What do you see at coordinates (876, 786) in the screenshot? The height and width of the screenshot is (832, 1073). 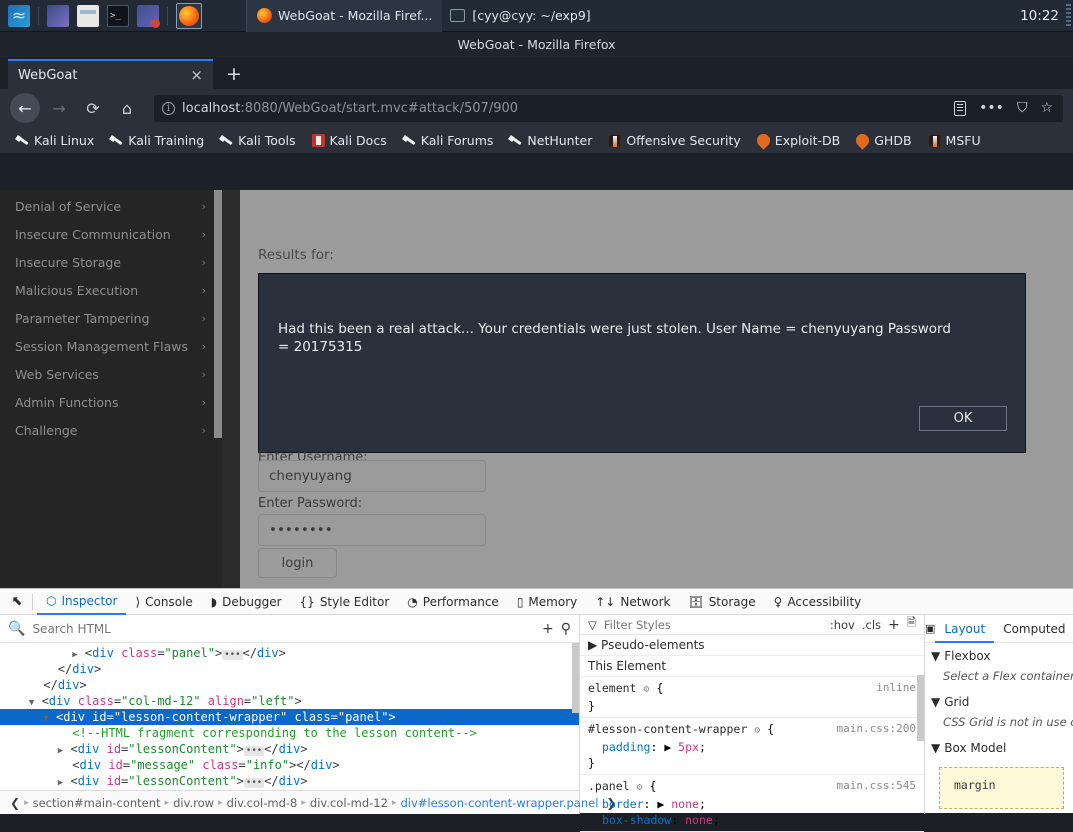 I see `rule-source: main.css:545` at bounding box center [876, 786].